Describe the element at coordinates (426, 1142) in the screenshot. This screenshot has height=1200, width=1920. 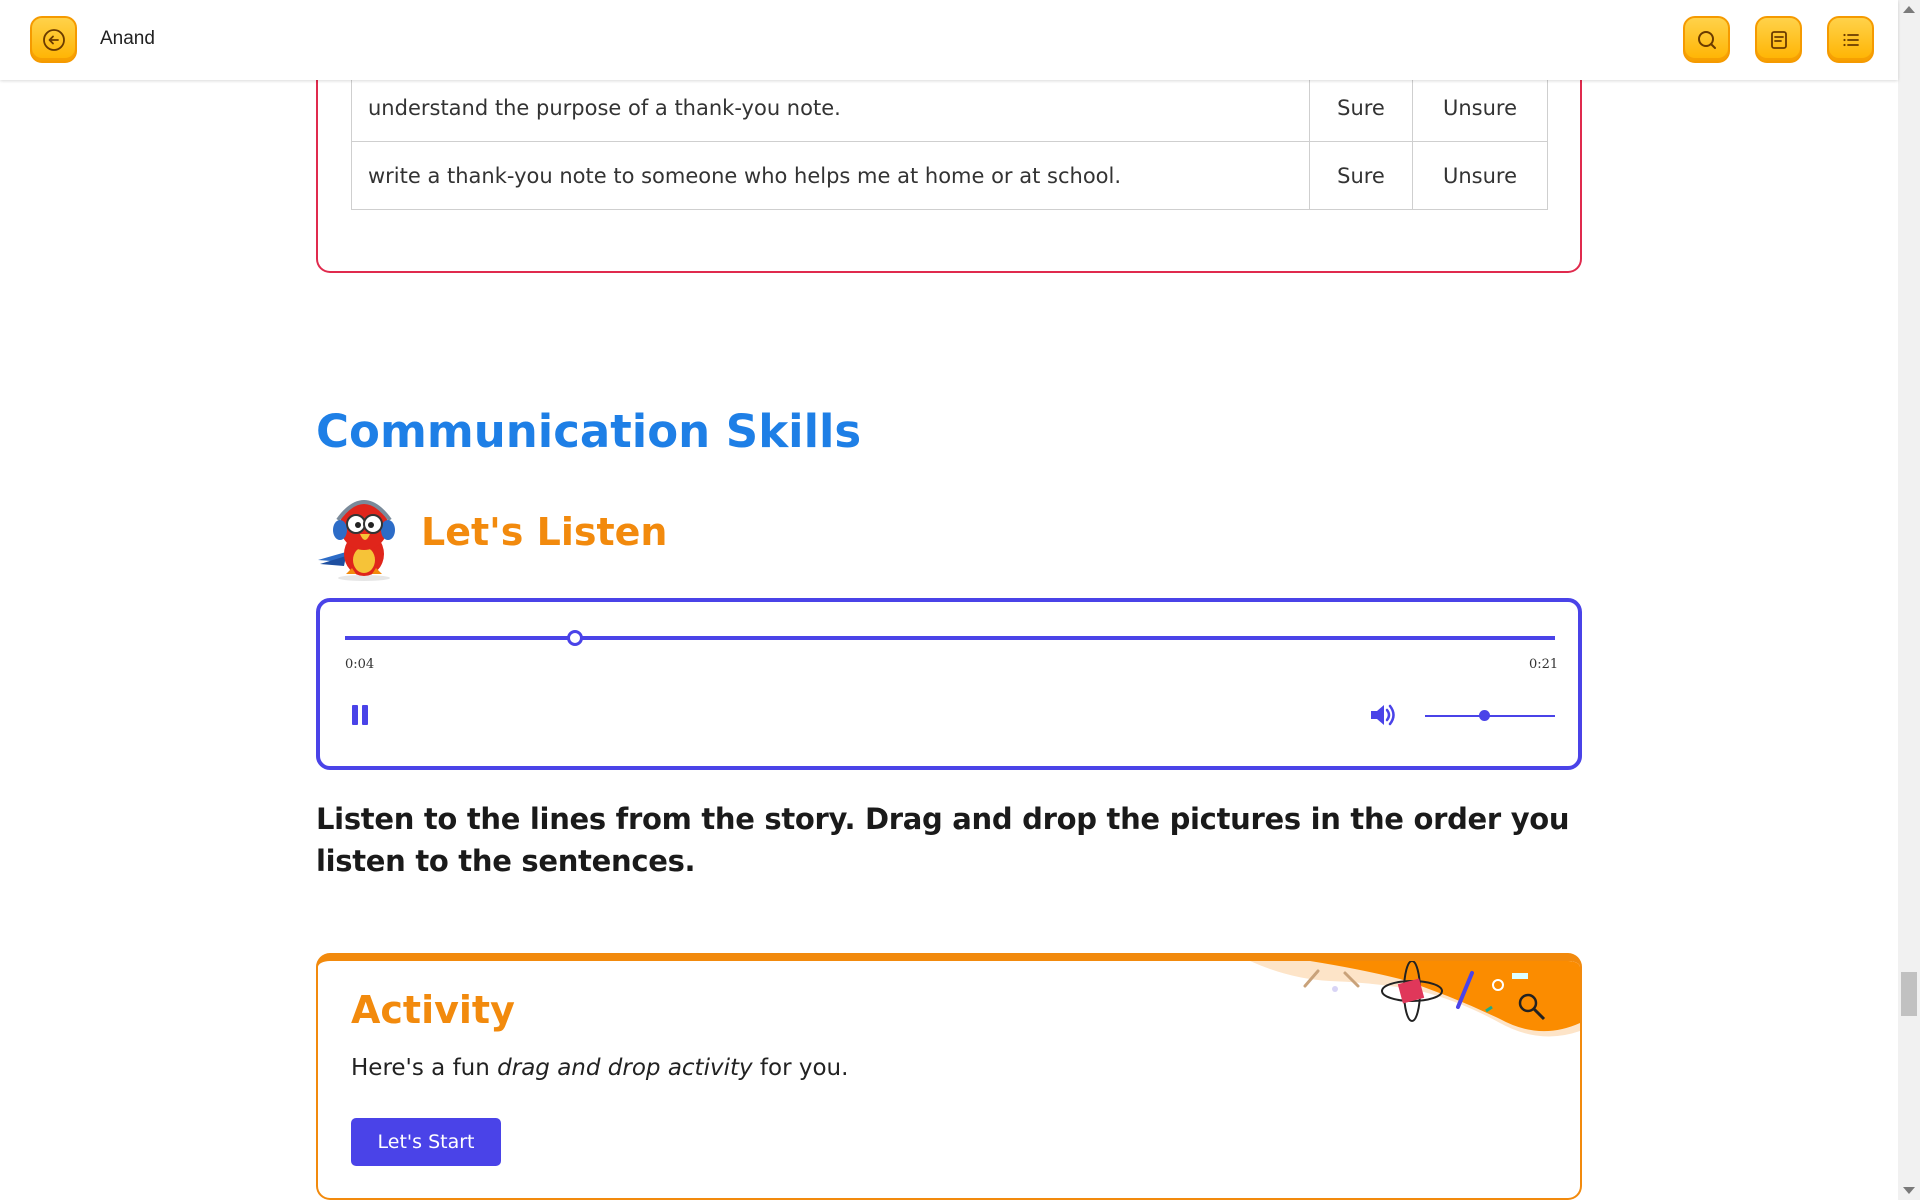
I see `lets-start-button: Let's Start` at that location.